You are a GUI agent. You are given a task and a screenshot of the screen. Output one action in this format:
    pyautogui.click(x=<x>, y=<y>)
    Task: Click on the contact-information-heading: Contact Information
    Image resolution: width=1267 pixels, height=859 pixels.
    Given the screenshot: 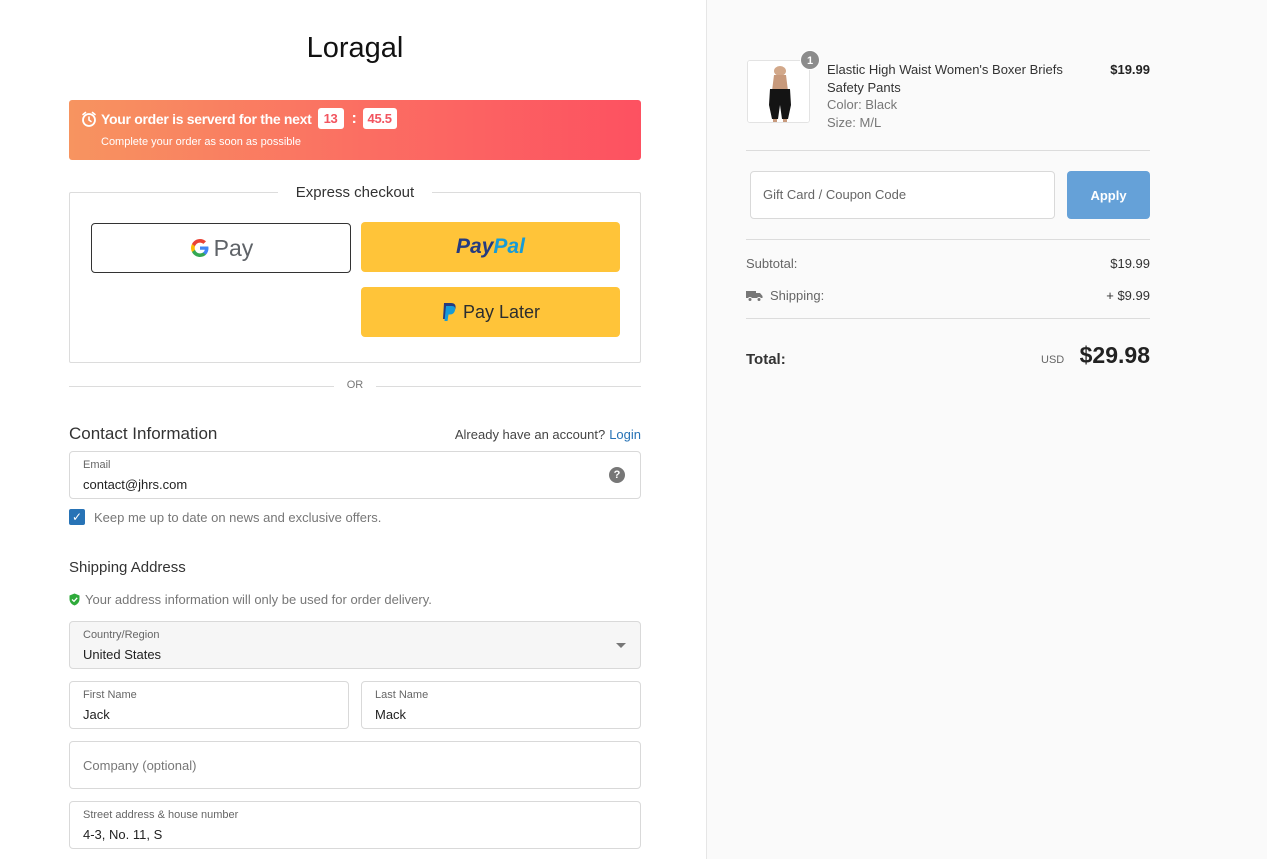 What is the action you would take?
    pyautogui.click(x=143, y=433)
    